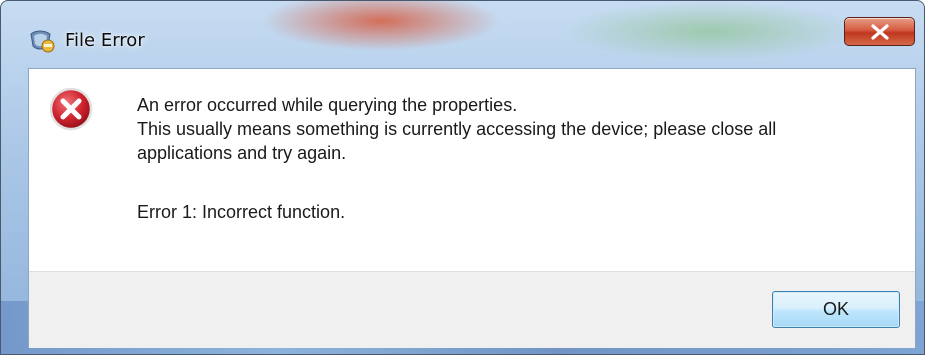 The image size is (925, 355). What do you see at coordinates (71, 109) in the screenshot?
I see `error-x-icon` at bounding box center [71, 109].